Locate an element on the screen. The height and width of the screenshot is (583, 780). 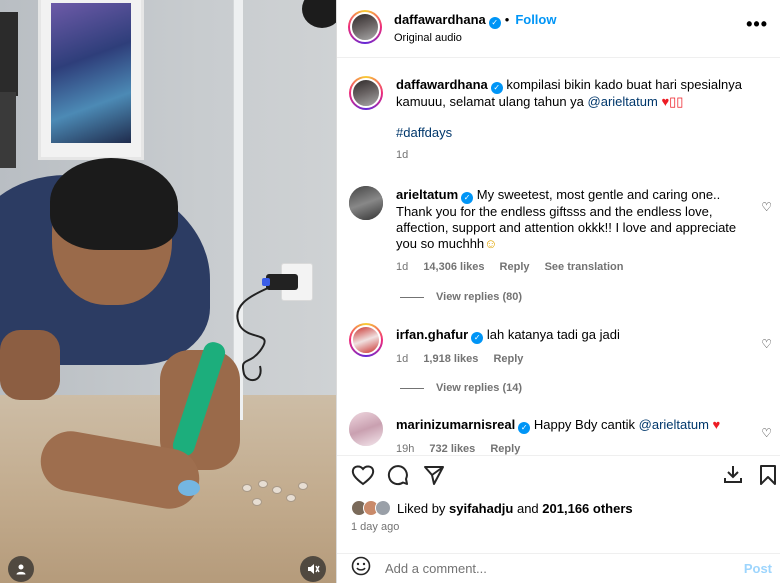
view-replies-button: View replies (80) is located at coordinates (461, 297).